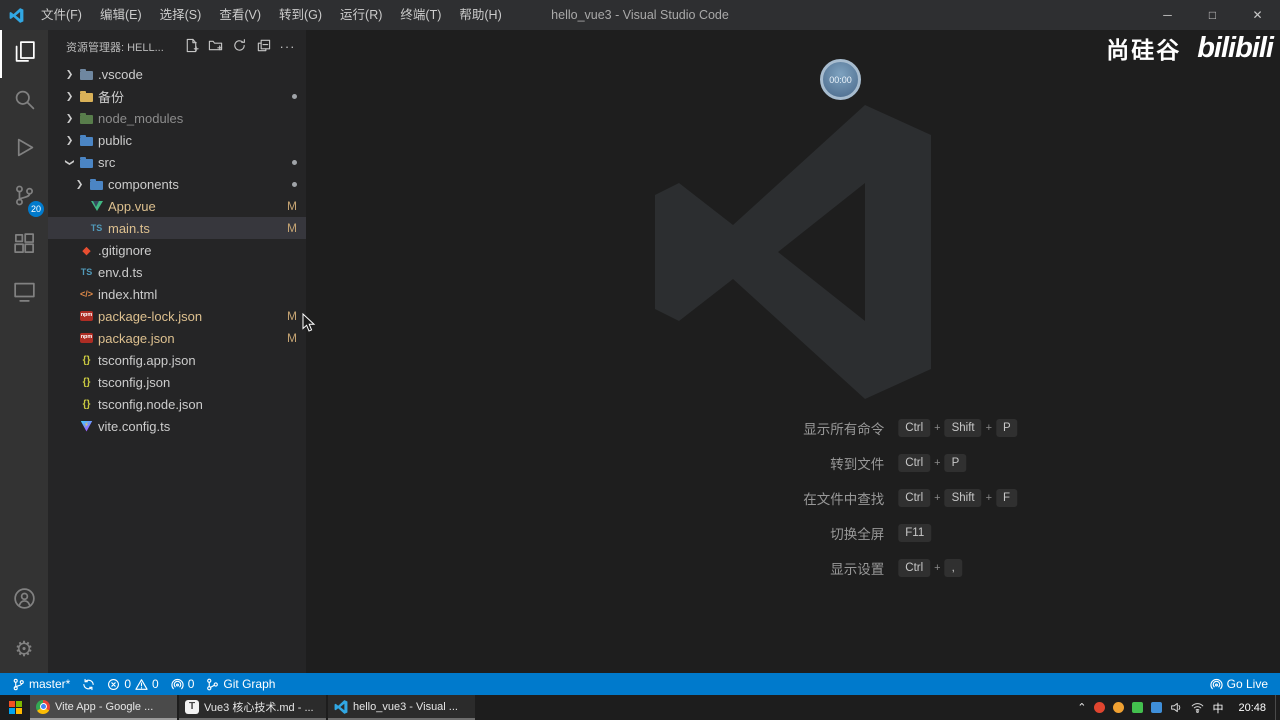 This screenshot has height=720, width=1280. Describe the element at coordinates (1239, 684) in the screenshot. I see `go-live-button: Go Live` at that location.